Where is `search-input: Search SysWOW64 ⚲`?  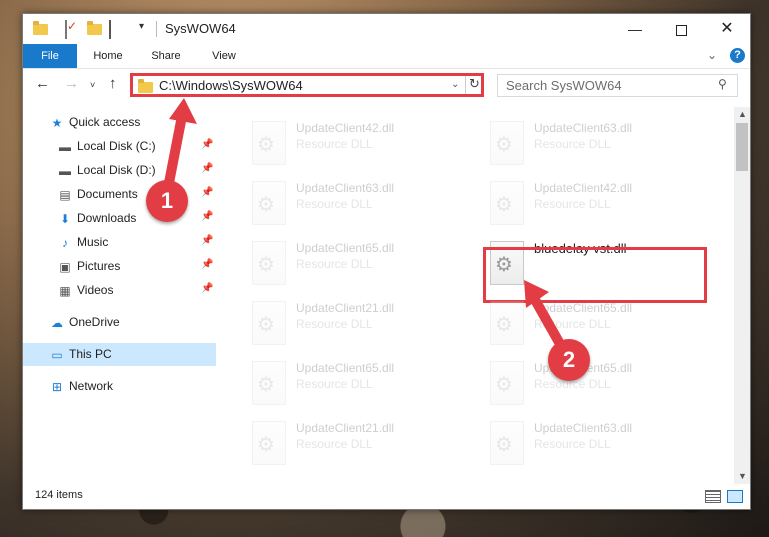 search-input: Search SysWOW64 ⚲ is located at coordinates (617, 85).